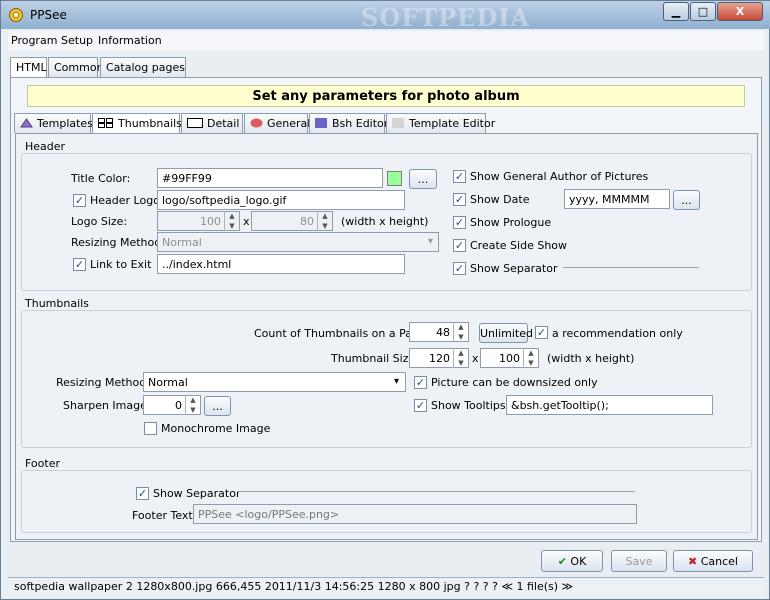 Image resolution: width=770 pixels, height=600 pixels. I want to click on sharpen-spinner: ▲ ▼, so click(192, 405).